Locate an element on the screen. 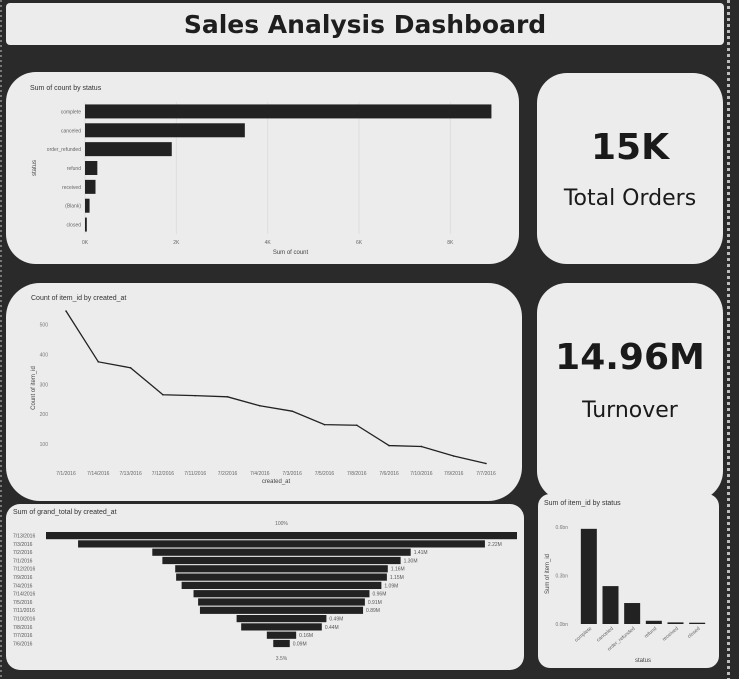  x-tick-label: 0K is located at coordinates (85, 243).